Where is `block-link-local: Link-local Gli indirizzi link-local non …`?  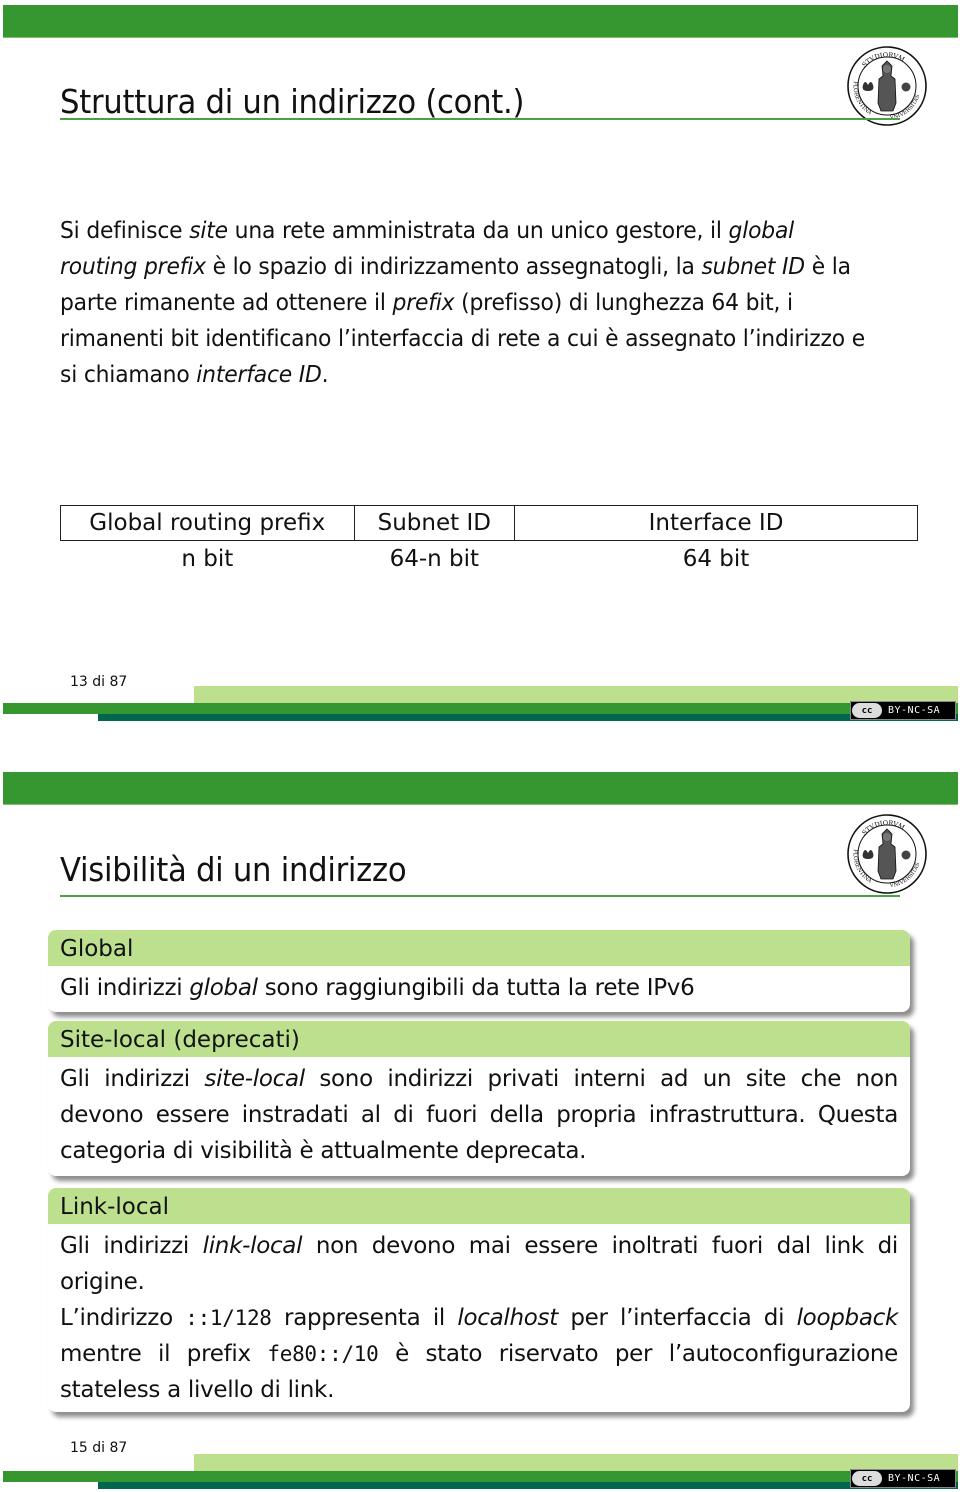
block-link-local: Link-local Gli indirizzi link-local non … is located at coordinates (479, 1300).